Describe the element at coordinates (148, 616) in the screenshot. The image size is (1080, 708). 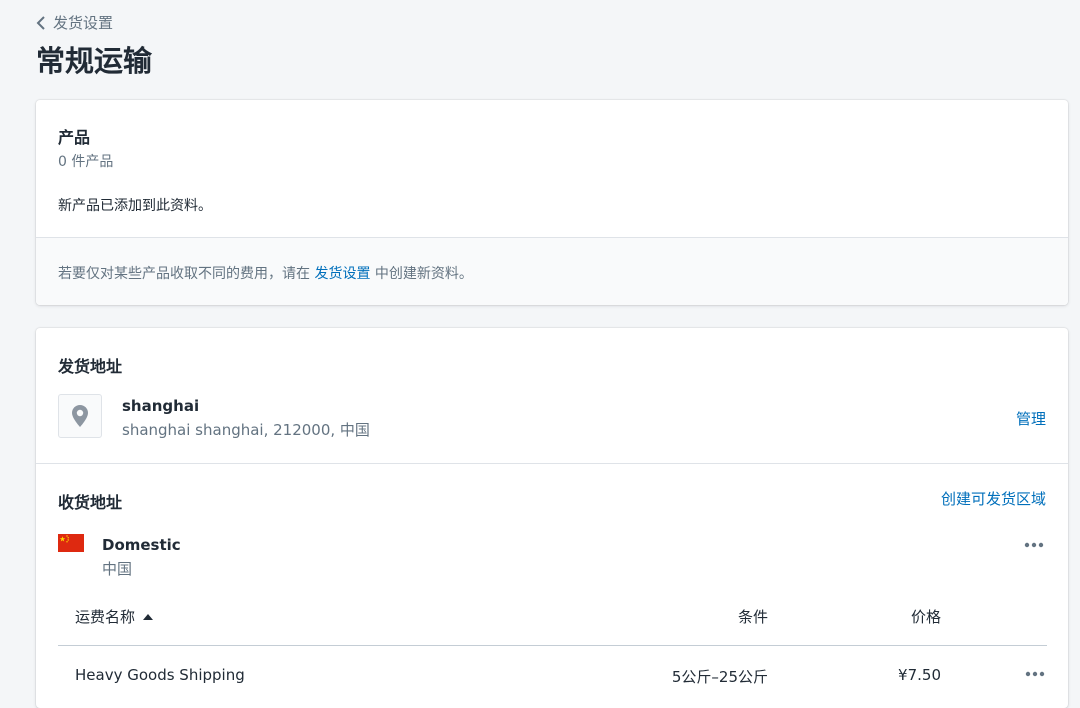
I see `sort-ascending-icon` at that location.